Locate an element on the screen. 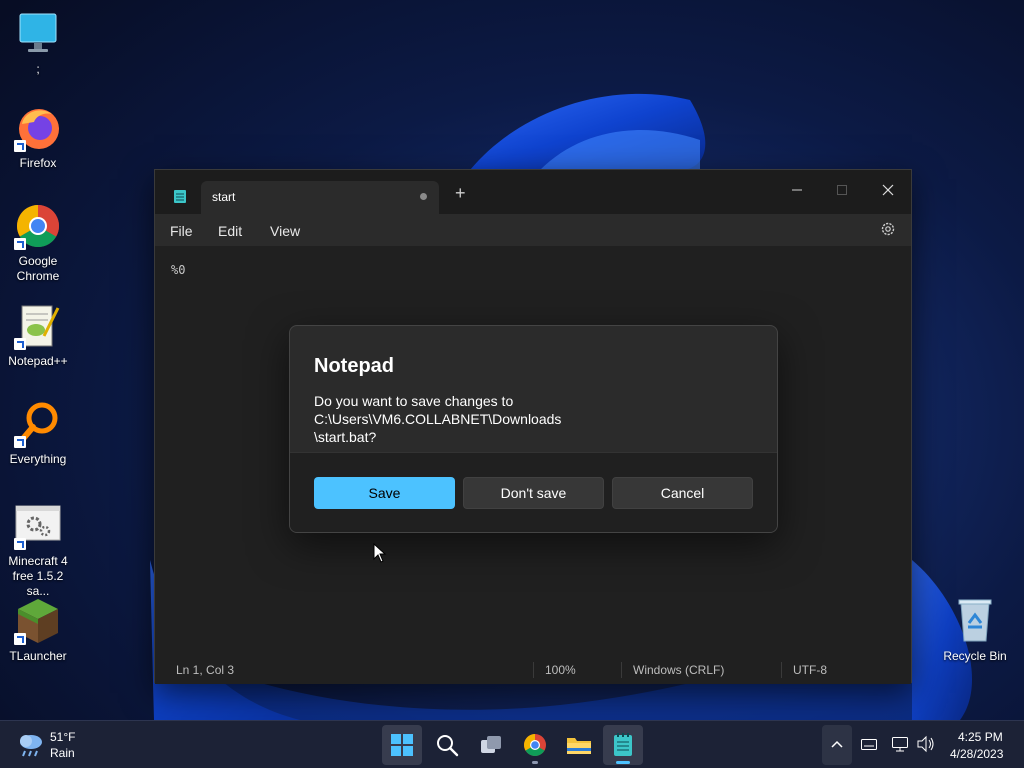 Image resolution: width=1024 pixels, height=768 pixels. desktop-icon-firefox: Firefox is located at coordinates (38, 137).